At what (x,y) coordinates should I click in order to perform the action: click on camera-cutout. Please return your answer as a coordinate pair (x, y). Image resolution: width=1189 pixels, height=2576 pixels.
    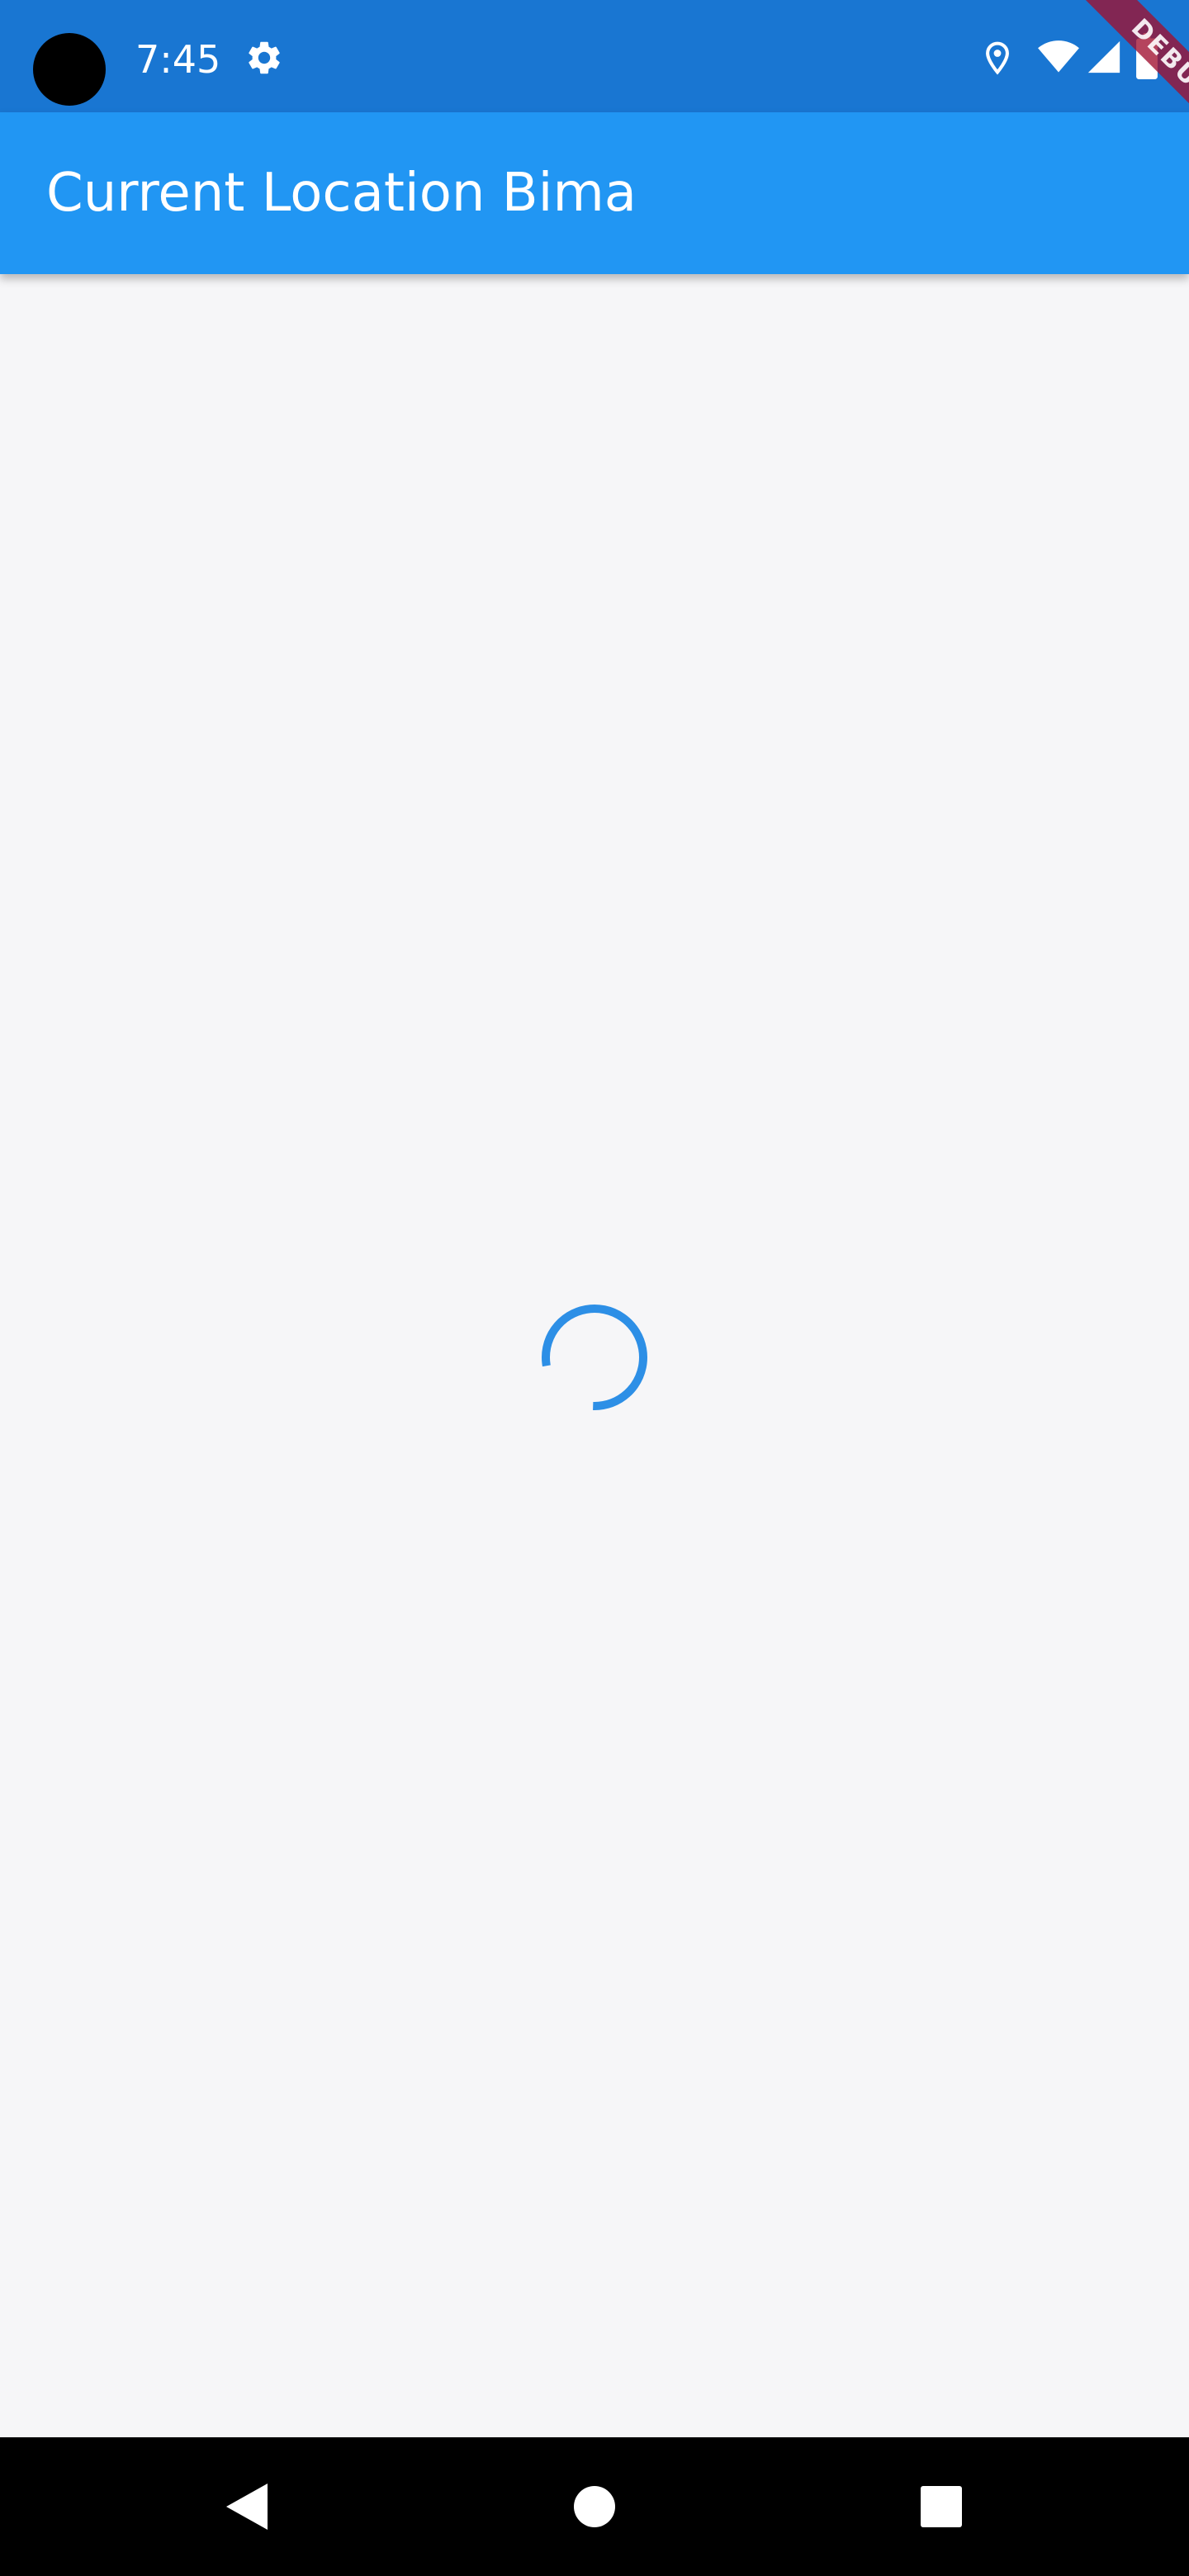
    Looking at the image, I should click on (69, 69).